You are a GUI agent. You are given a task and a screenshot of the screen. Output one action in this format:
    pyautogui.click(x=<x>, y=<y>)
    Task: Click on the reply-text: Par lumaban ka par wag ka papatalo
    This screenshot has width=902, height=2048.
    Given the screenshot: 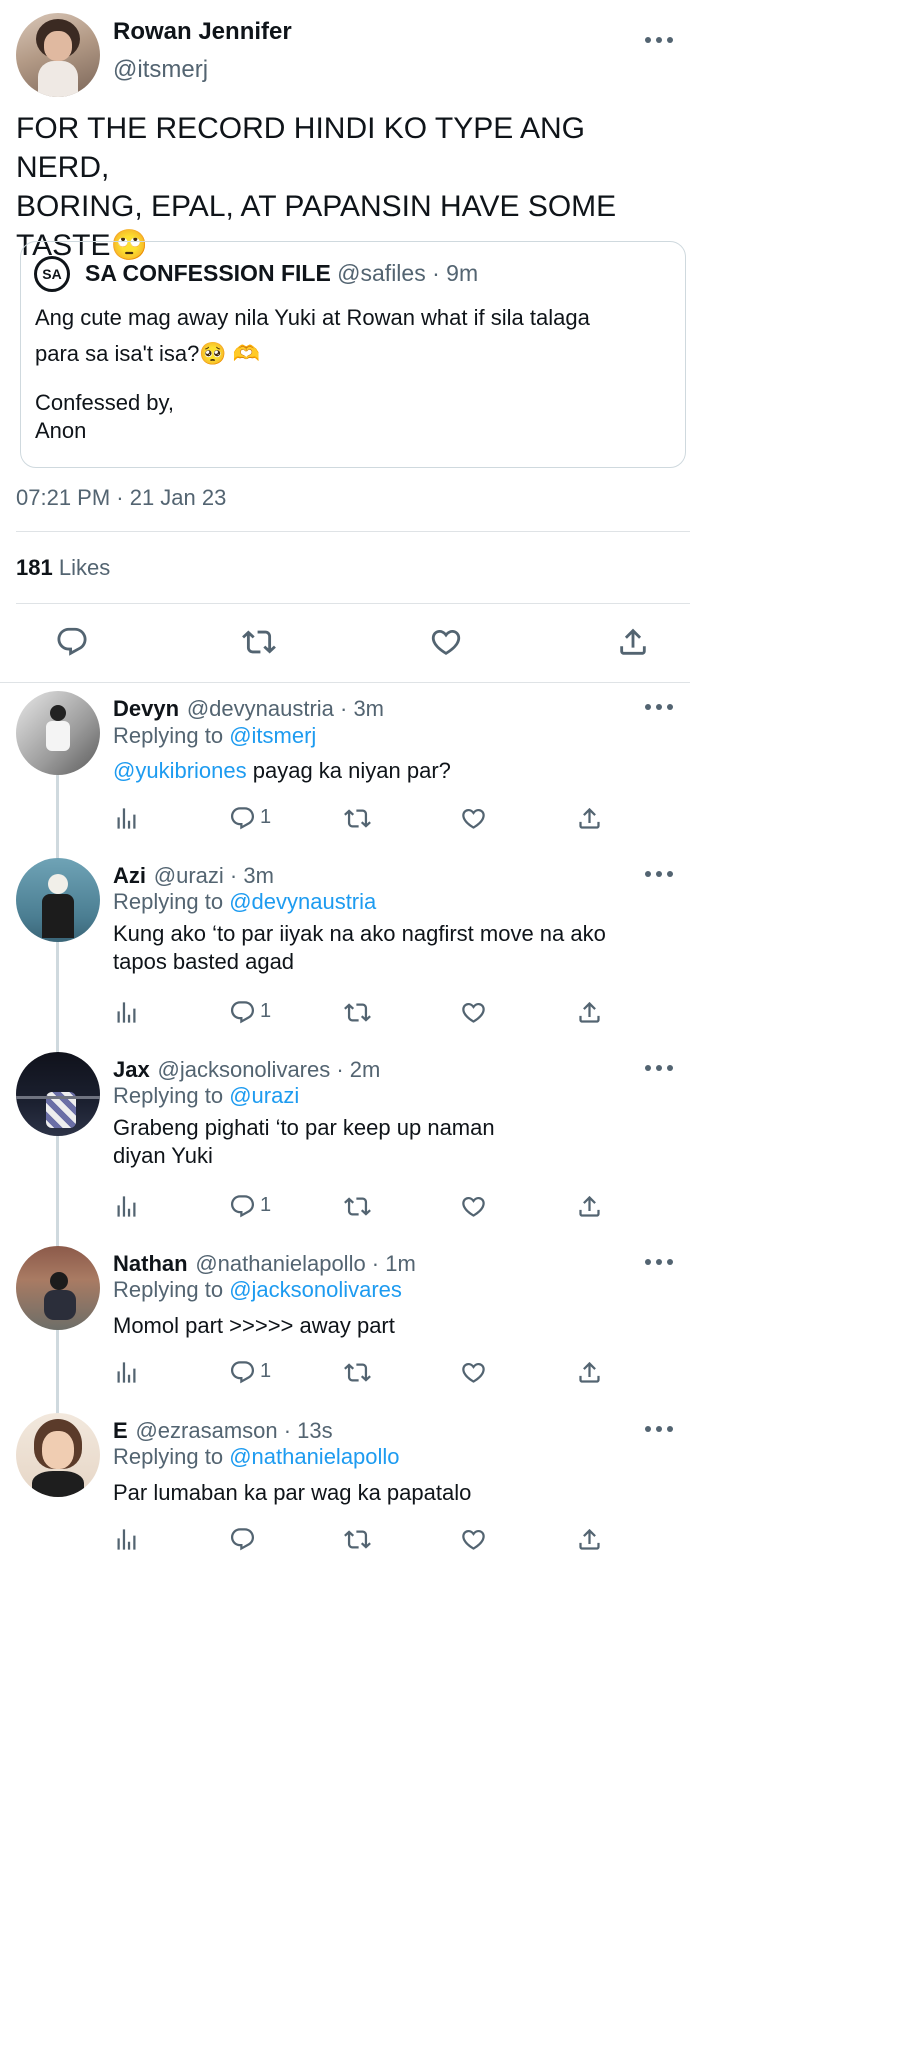 What is the action you would take?
    pyautogui.click(x=292, y=1493)
    